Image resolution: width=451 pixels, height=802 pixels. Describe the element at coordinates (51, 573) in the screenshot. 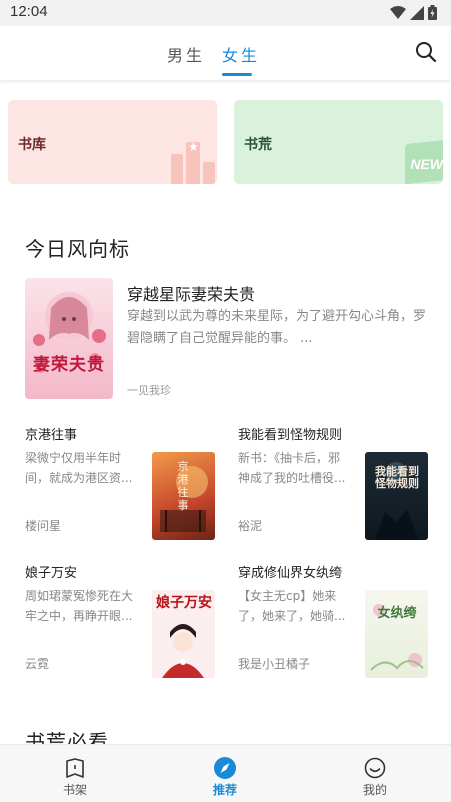

I see `book-title: 娘子万安` at that location.